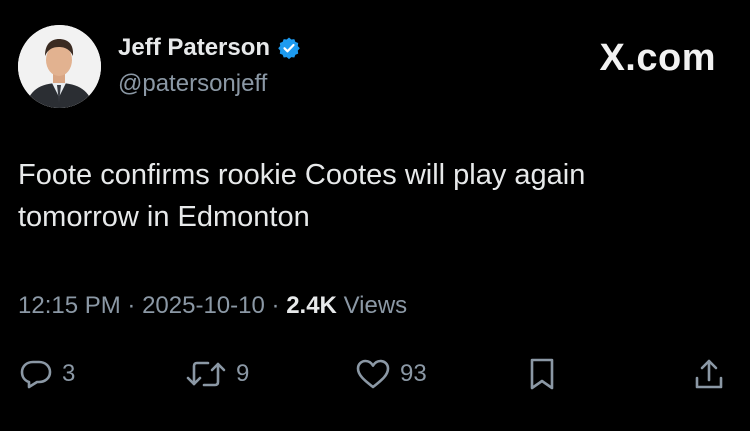  What do you see at coordinates (194, 48) in the screenshot?
I see `author-display-name: Jeff Paterson` at bounding box center [194, 48].